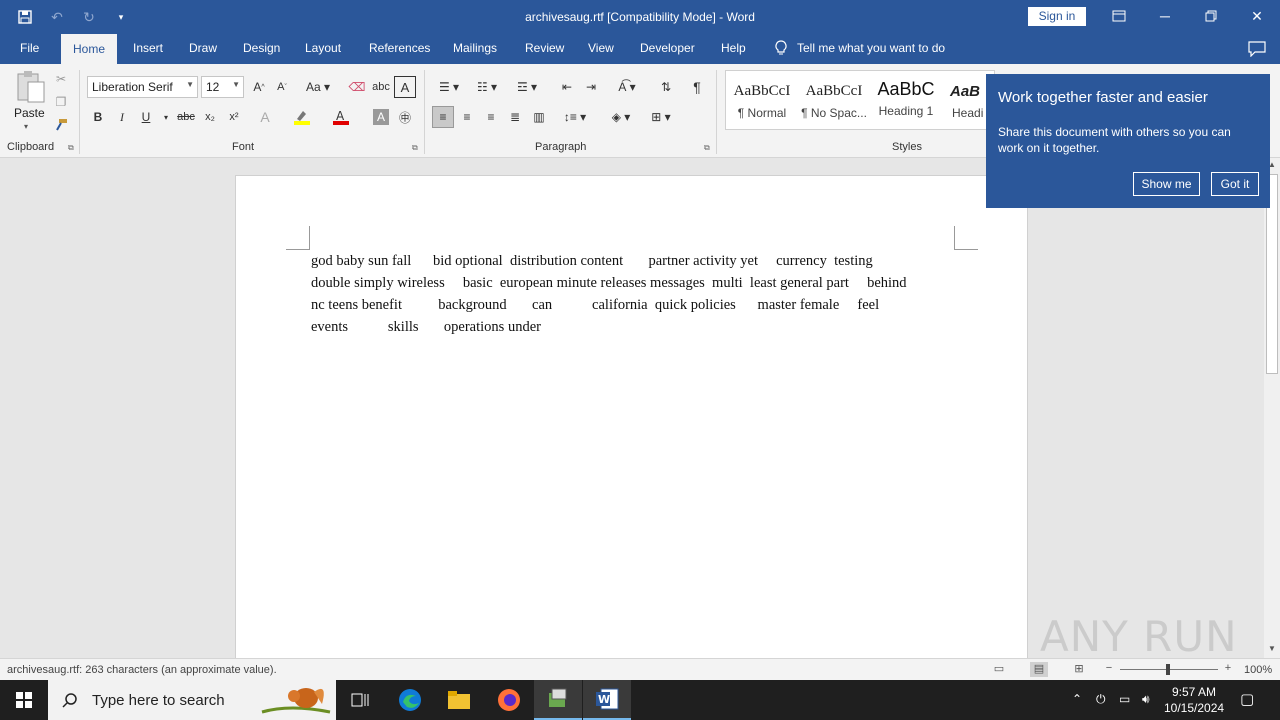 Image resolution: width=1280 pixels, height=720 pixels. I want to click on underline-icon: U, so click(146, 117).